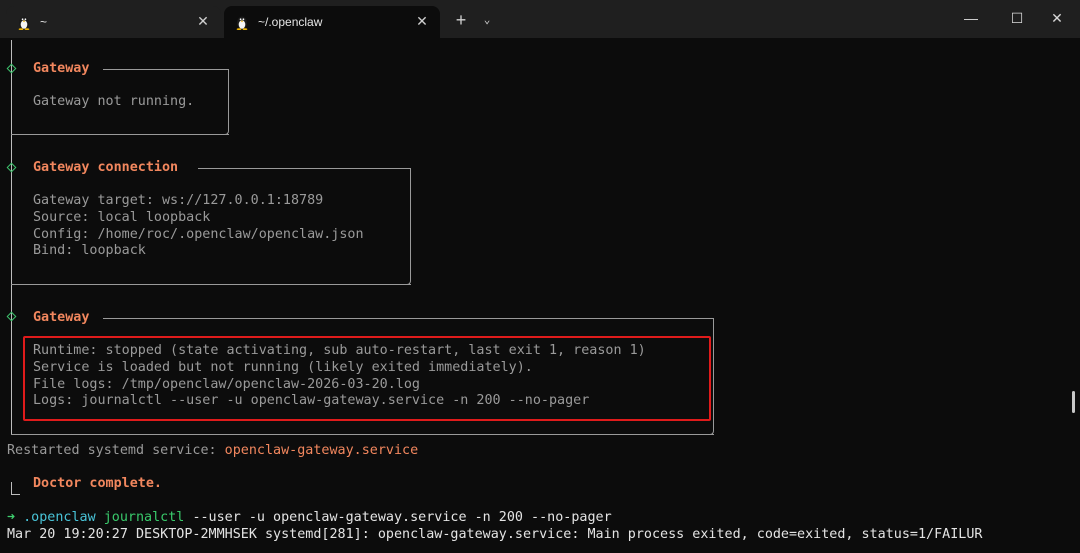 The width and height of the screenshot is (1080, 553). What do you see at coordinates (114, 101) in the screenshot?
I see `section-line: Gateway not running.` at bounding box center [114, 101].